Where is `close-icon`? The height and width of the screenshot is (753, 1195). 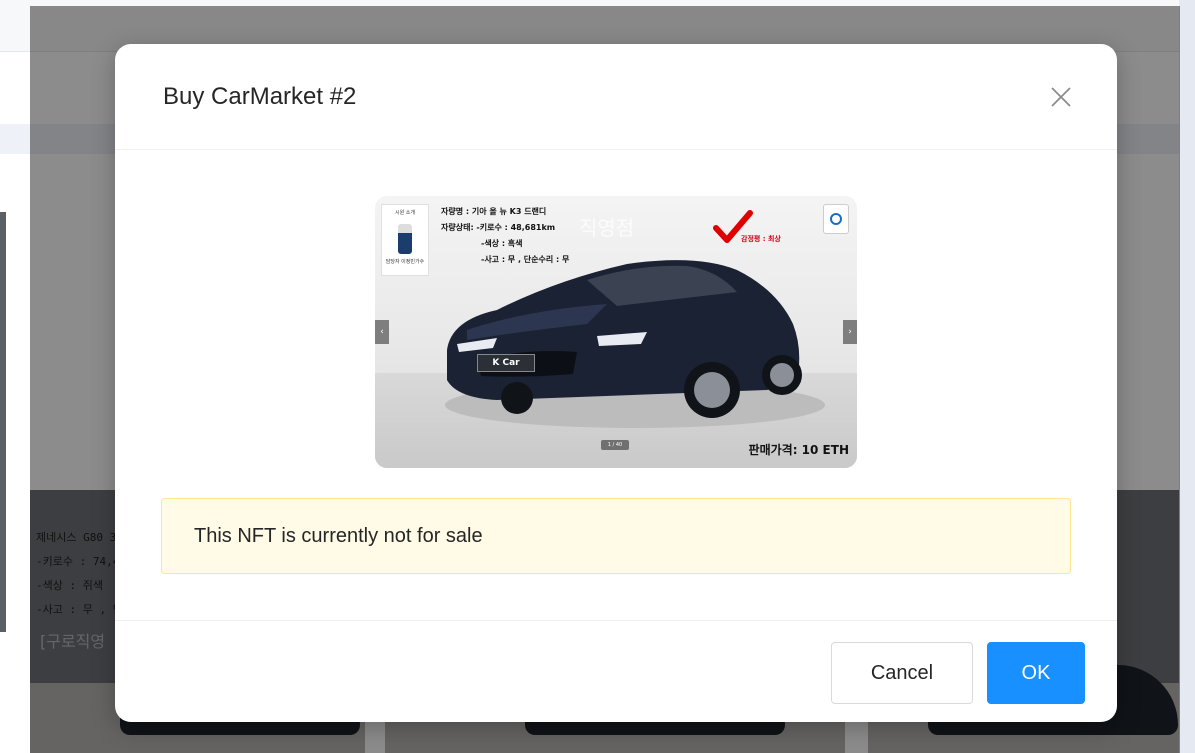 close-icon is located at coordinates (1061, 97).